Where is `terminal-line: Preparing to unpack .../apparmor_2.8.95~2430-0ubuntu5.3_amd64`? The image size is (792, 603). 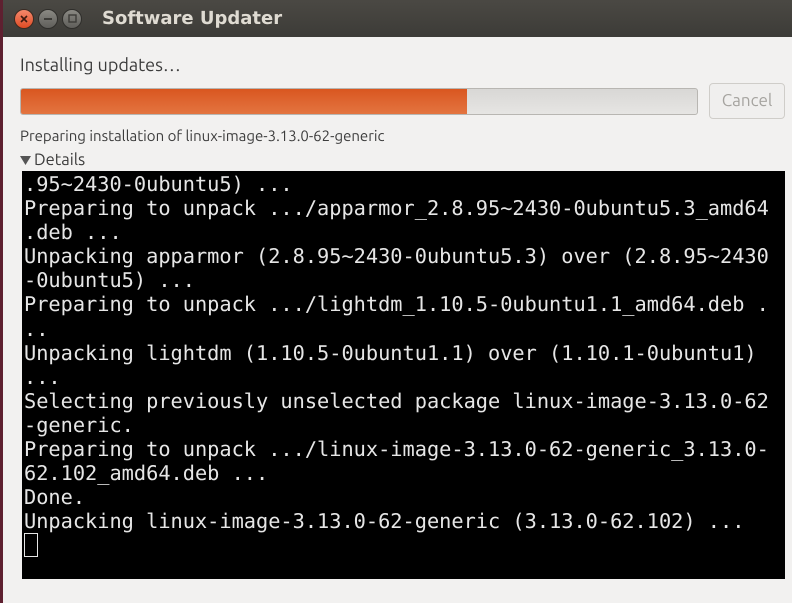 terminal-line: Preparing to unpack .../apparmor_2.8.95~2430-0ubuntu5.3_amd64 is located at coordinates (396, 208).